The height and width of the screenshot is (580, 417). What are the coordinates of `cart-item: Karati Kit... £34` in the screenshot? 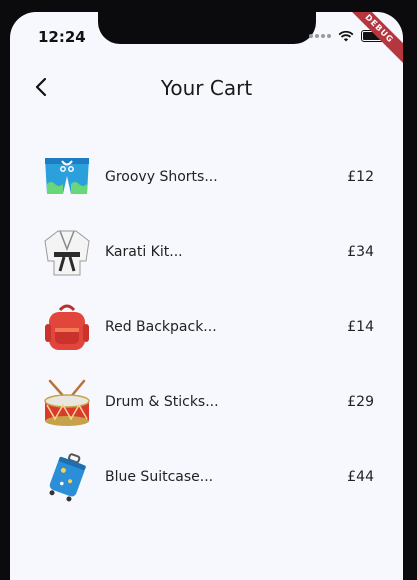 It's located at (206, 264).